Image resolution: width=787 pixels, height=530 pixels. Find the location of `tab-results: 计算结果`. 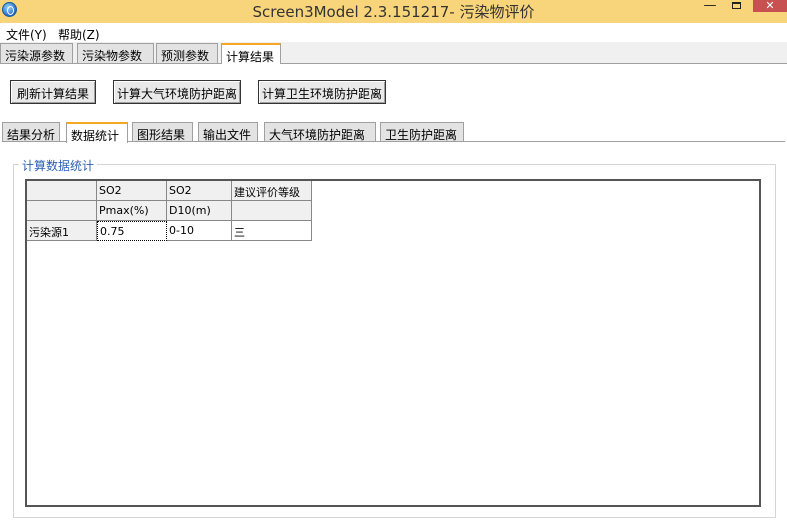

tab-results: 计算结果 is located at coordinates (251, 53).